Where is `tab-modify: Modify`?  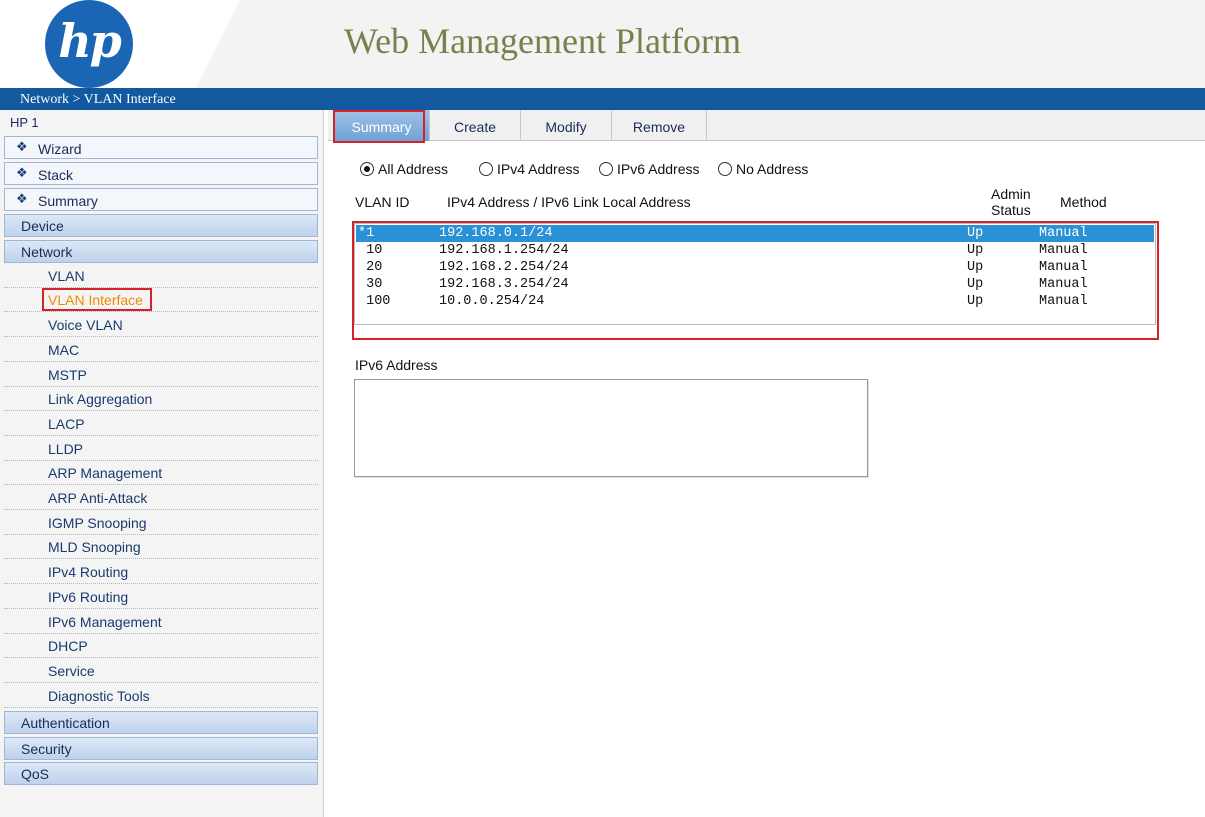
tab-modify: Modify is located at coordinates (566, 125).